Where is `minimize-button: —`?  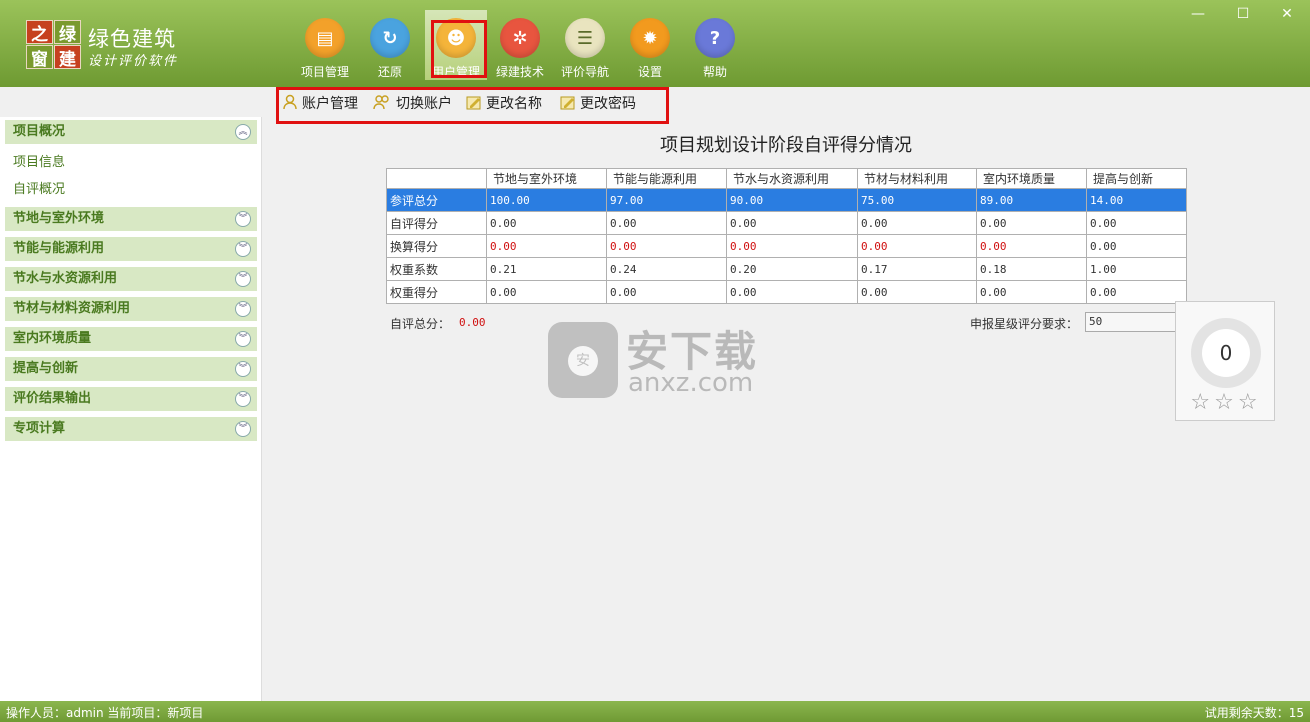
minimize-button: — is located at coordinates (1198, 14).